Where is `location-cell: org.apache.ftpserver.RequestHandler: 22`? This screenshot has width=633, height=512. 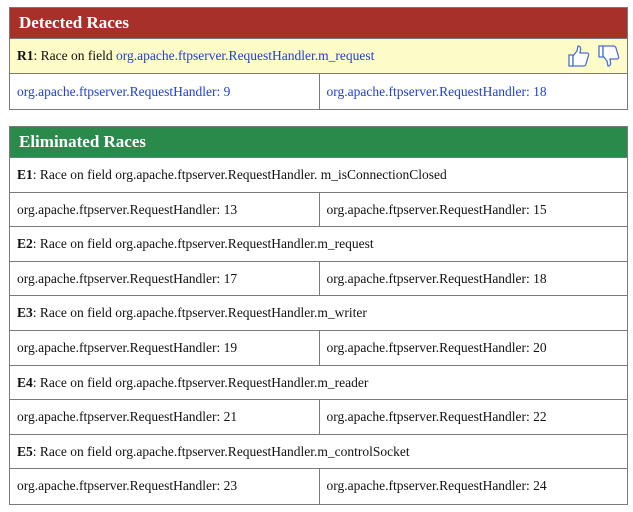
location-cell: org.apache.ftpserver.RequestHandler: 22 is located at coordinates (473, 417).